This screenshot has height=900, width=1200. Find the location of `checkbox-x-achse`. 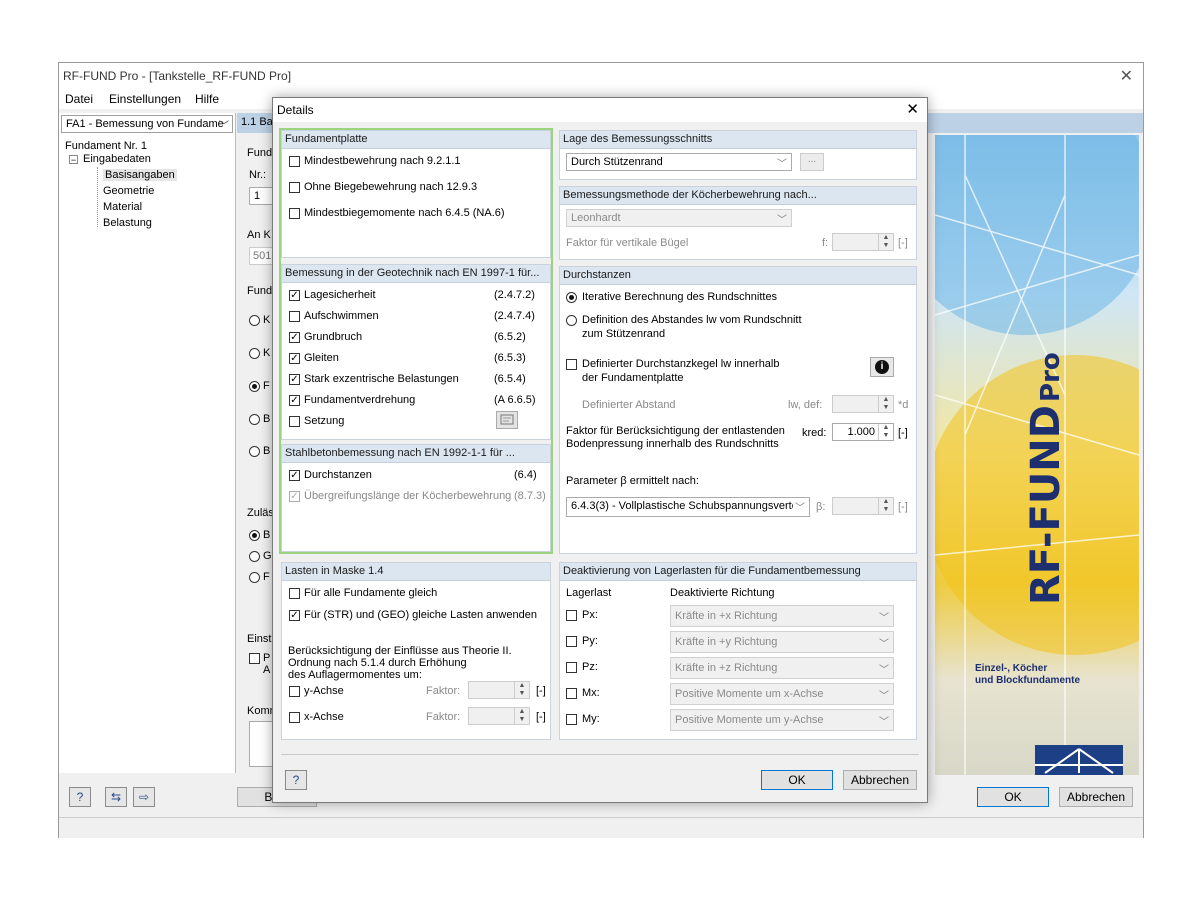

checkbox-x-achse is located at coordinates (294, 717).